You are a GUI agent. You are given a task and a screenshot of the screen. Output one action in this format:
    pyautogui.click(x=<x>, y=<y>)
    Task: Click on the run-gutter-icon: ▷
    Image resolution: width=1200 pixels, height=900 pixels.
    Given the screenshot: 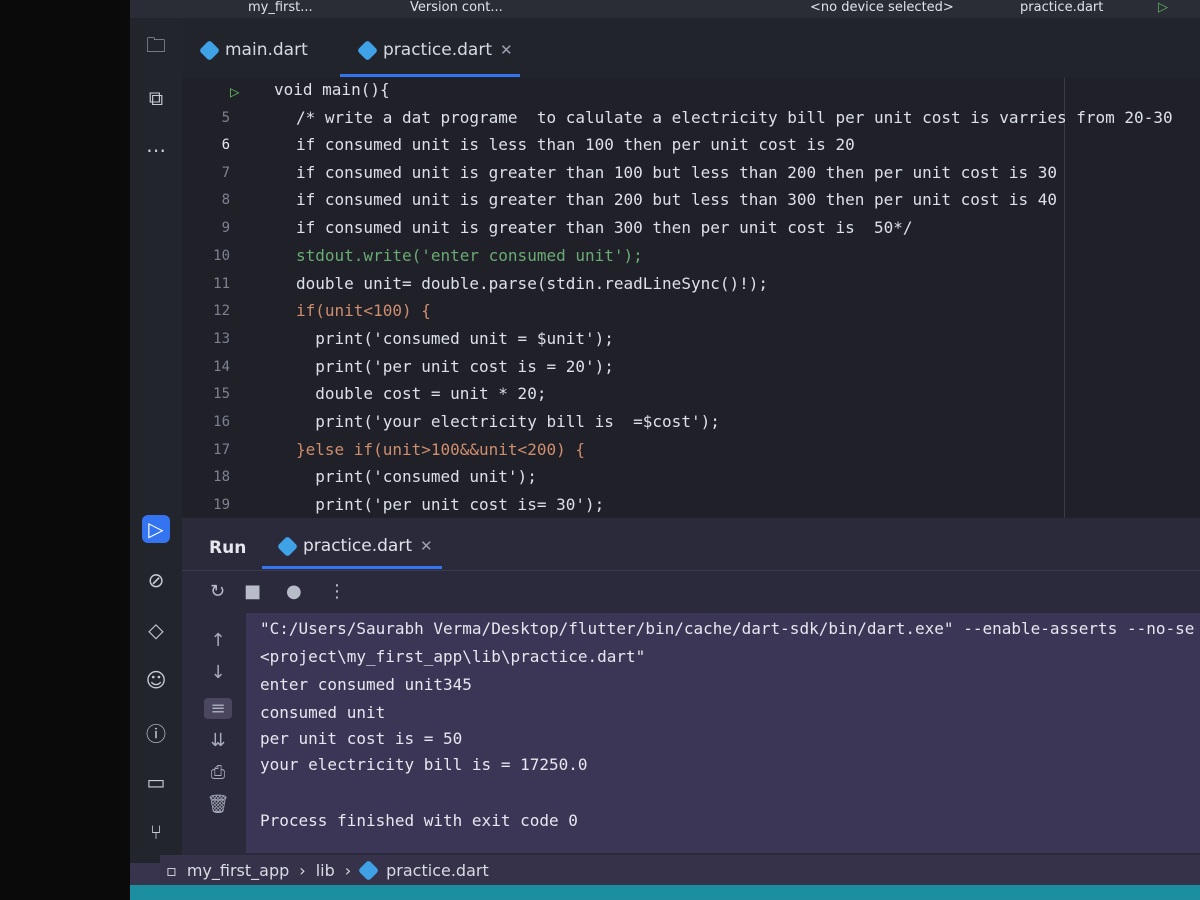 What is the action you would take?
    pyautogui.click(x=235, y=91)
    